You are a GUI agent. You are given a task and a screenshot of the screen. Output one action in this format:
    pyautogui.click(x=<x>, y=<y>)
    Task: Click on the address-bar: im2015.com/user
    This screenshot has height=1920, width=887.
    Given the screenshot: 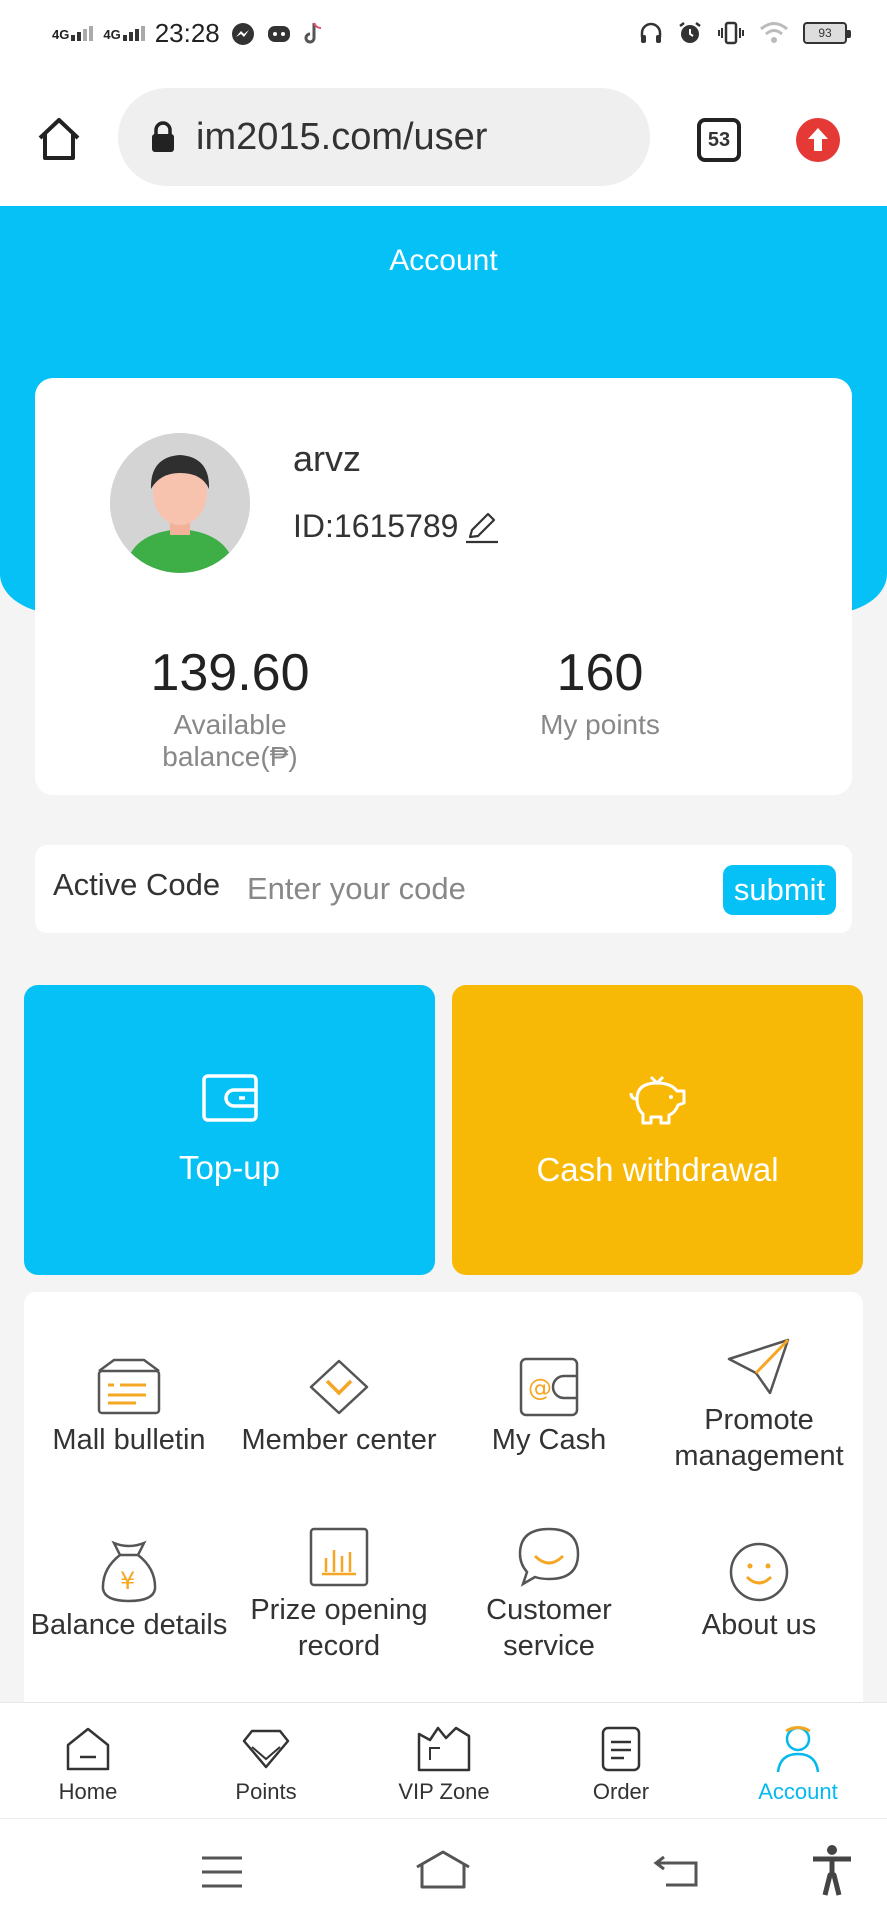 What is the action you would take?
    pyautogui.click(x=384, y=137)
    